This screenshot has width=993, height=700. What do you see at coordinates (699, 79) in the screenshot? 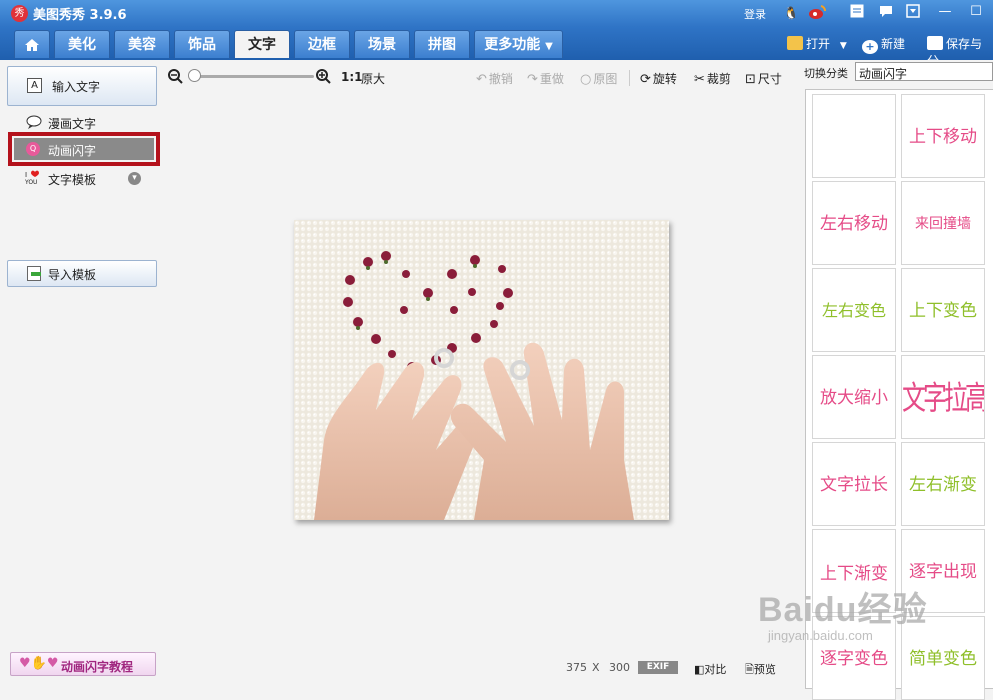
I see `scissors-icon: ✂` at bounding box center [699, 79].